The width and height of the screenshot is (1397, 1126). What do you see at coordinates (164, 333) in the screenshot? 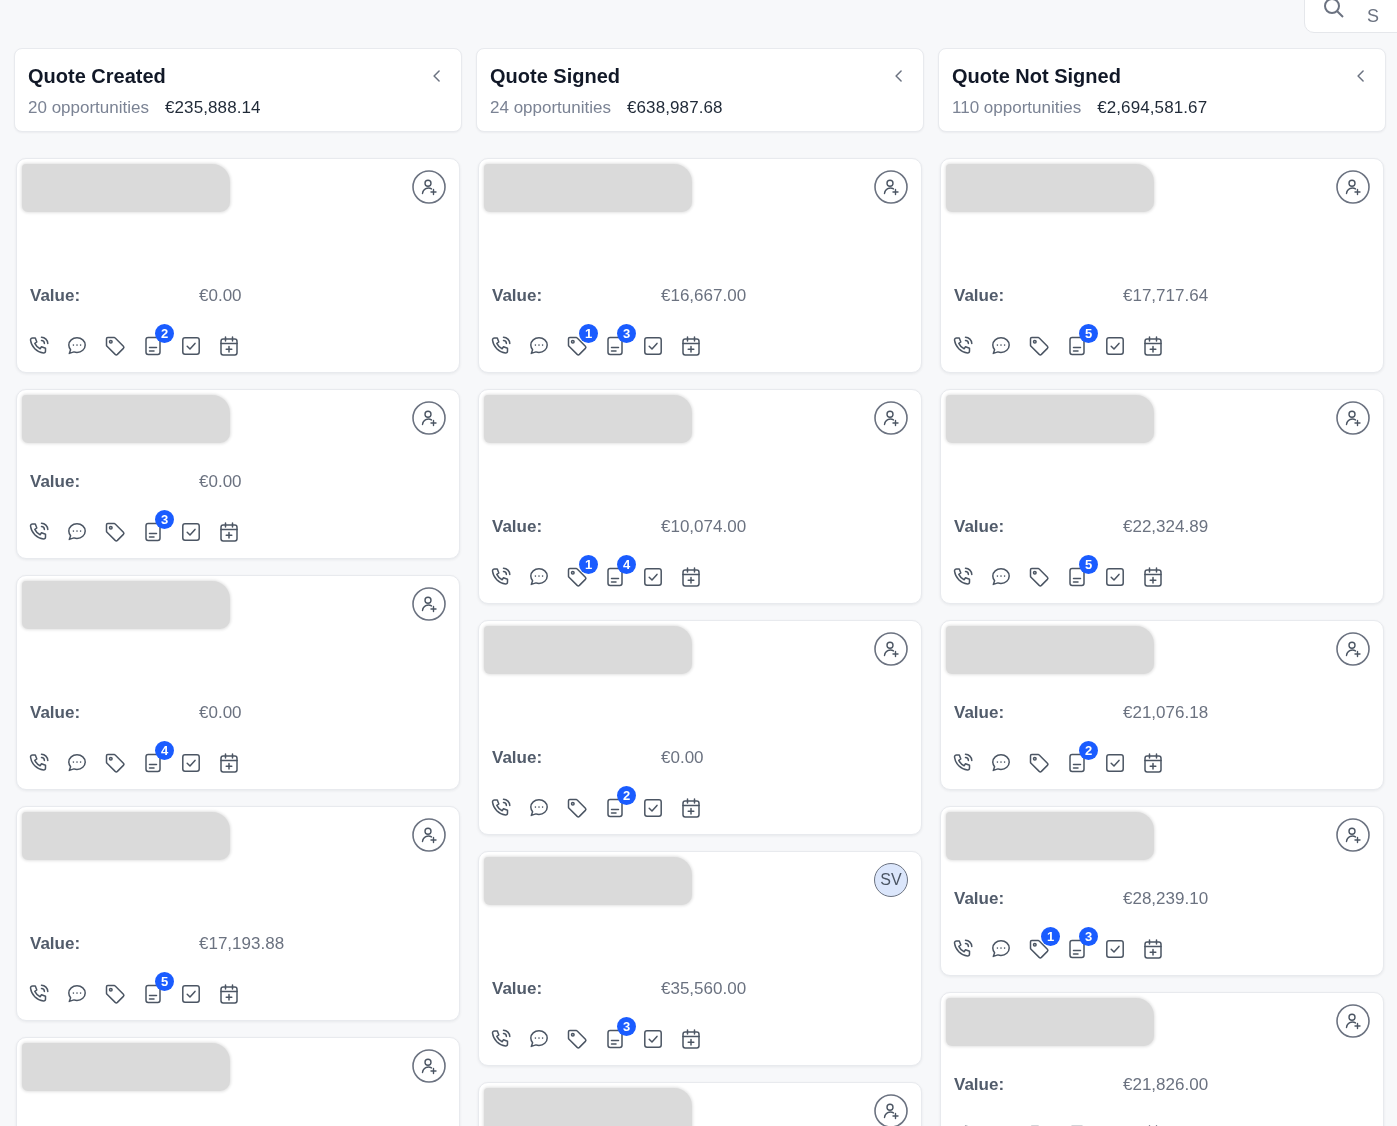
I see `count-badge: 2` at bounding box center [164, 333].